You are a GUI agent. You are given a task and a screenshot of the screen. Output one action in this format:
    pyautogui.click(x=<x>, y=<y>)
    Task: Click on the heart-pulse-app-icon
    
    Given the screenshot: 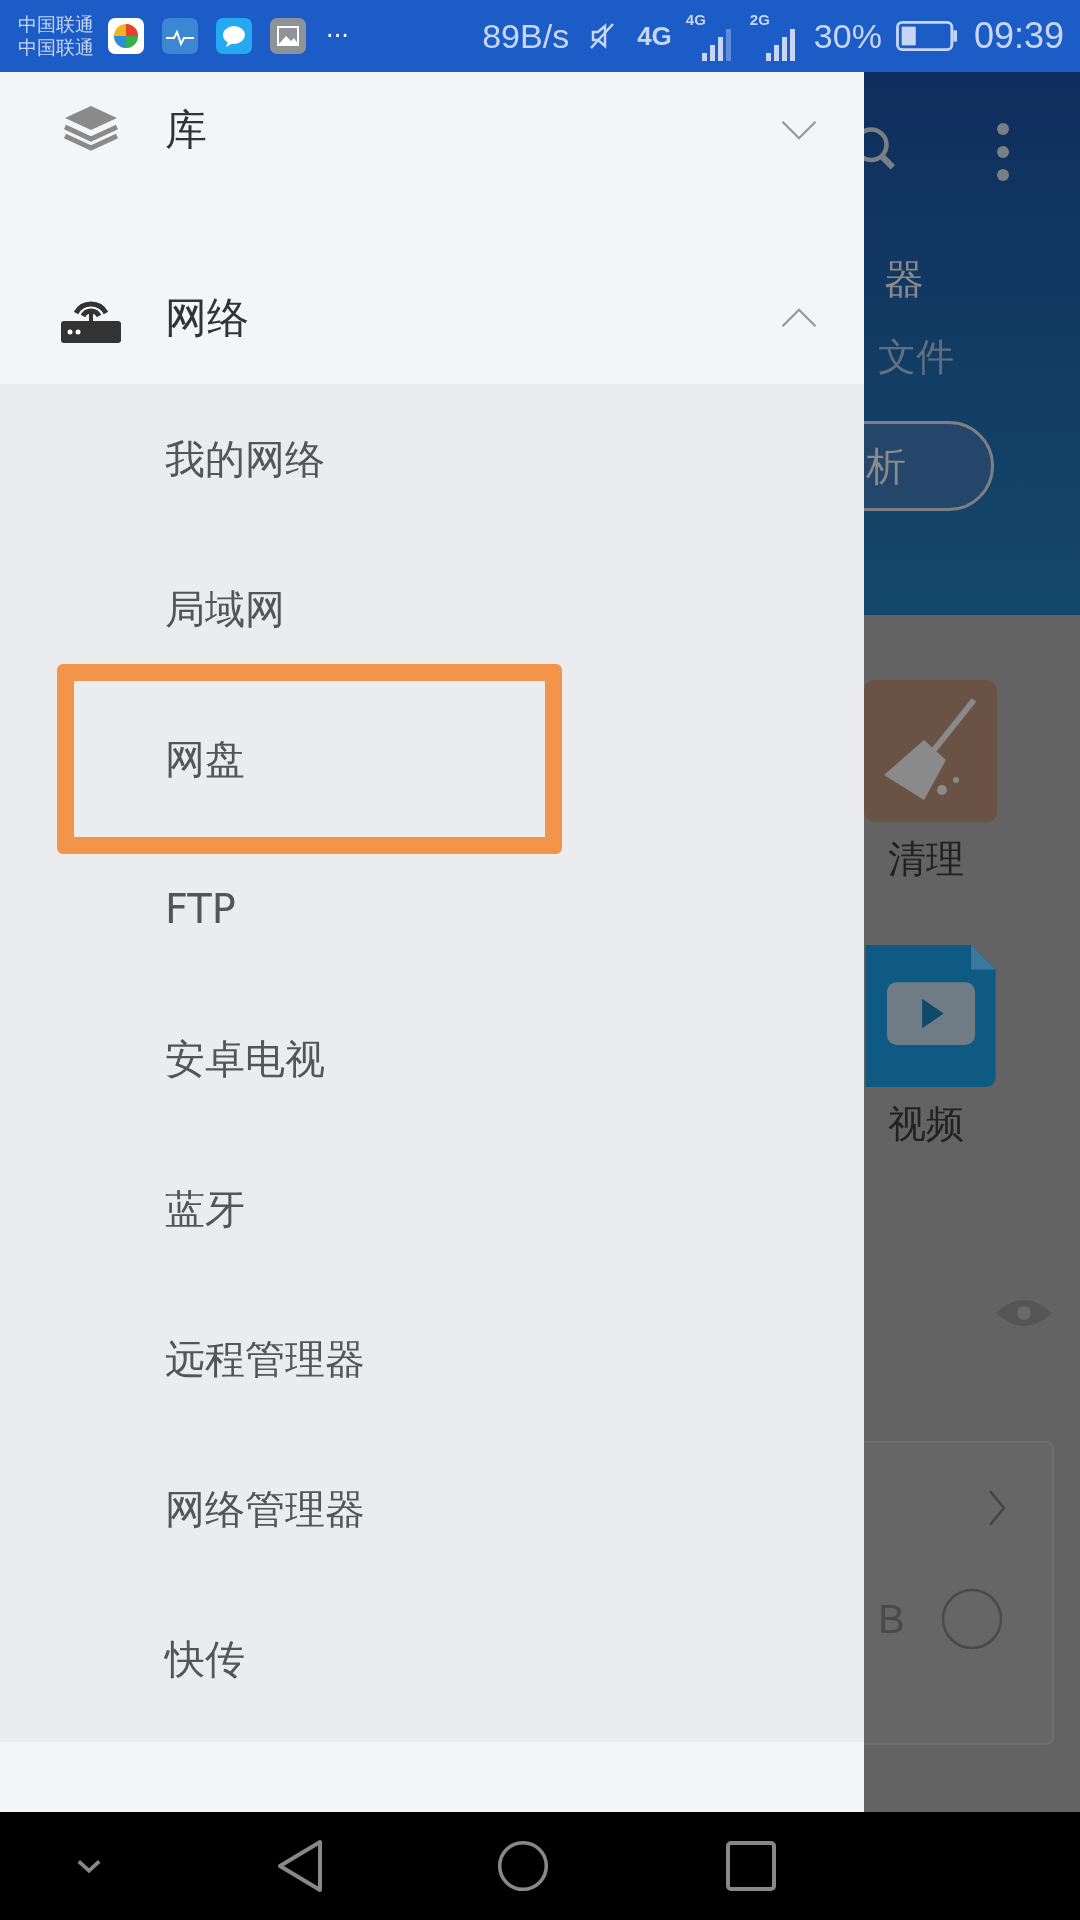 What is the action you would take?
    pyautogui.click(x=180, y=36)
    